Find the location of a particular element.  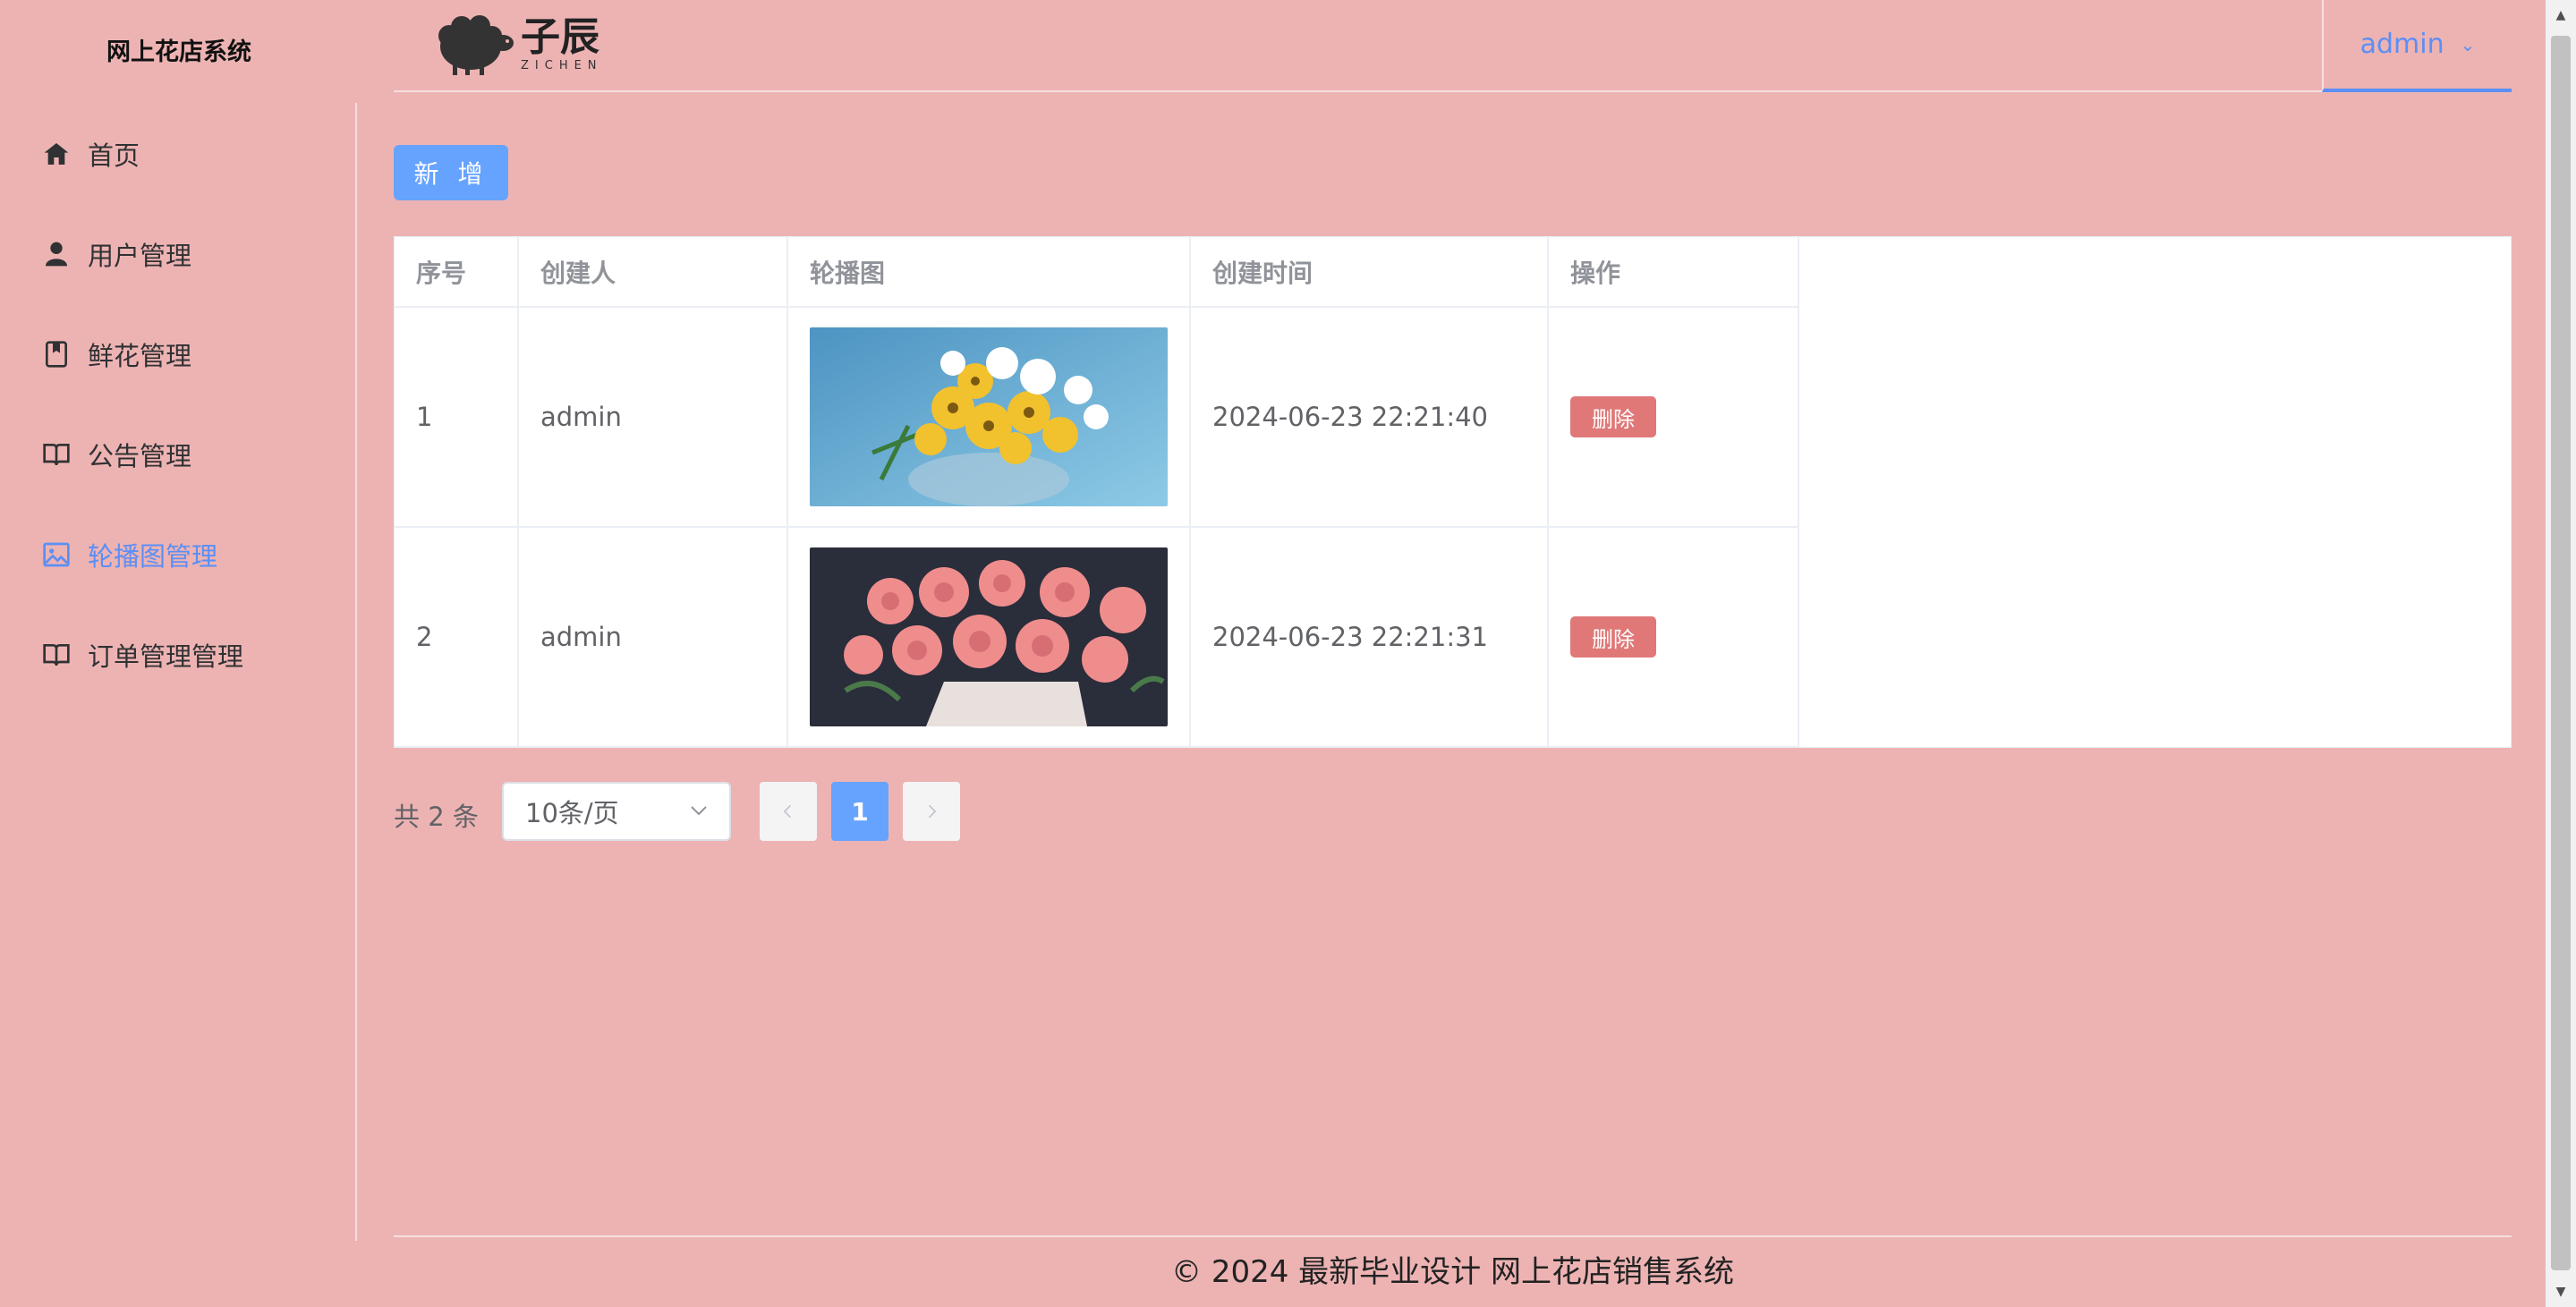

add-button: 新 增 is located at coordinates (451, 172).